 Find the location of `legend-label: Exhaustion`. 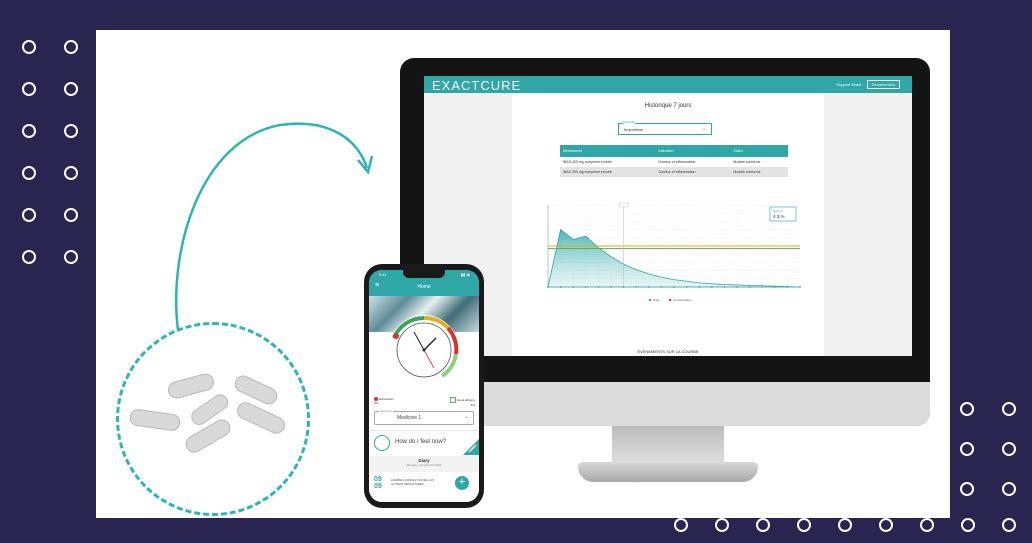

legend-label: Exhaustion is located at coordinates (386, 399).